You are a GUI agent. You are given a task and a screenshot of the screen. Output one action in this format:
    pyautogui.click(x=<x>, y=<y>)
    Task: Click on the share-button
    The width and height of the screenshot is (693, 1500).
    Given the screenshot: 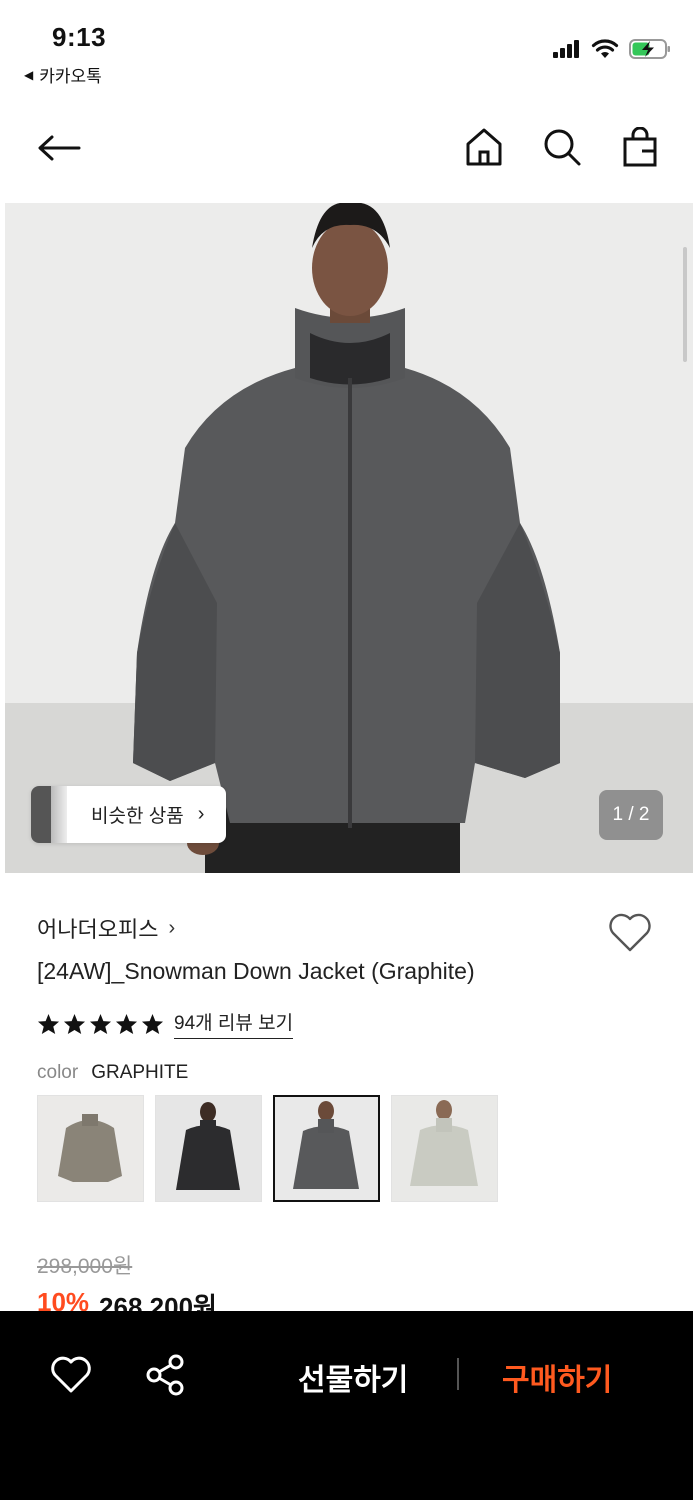 What is the action you would take?
    pyautogui.click(x=166, y=1375)
    